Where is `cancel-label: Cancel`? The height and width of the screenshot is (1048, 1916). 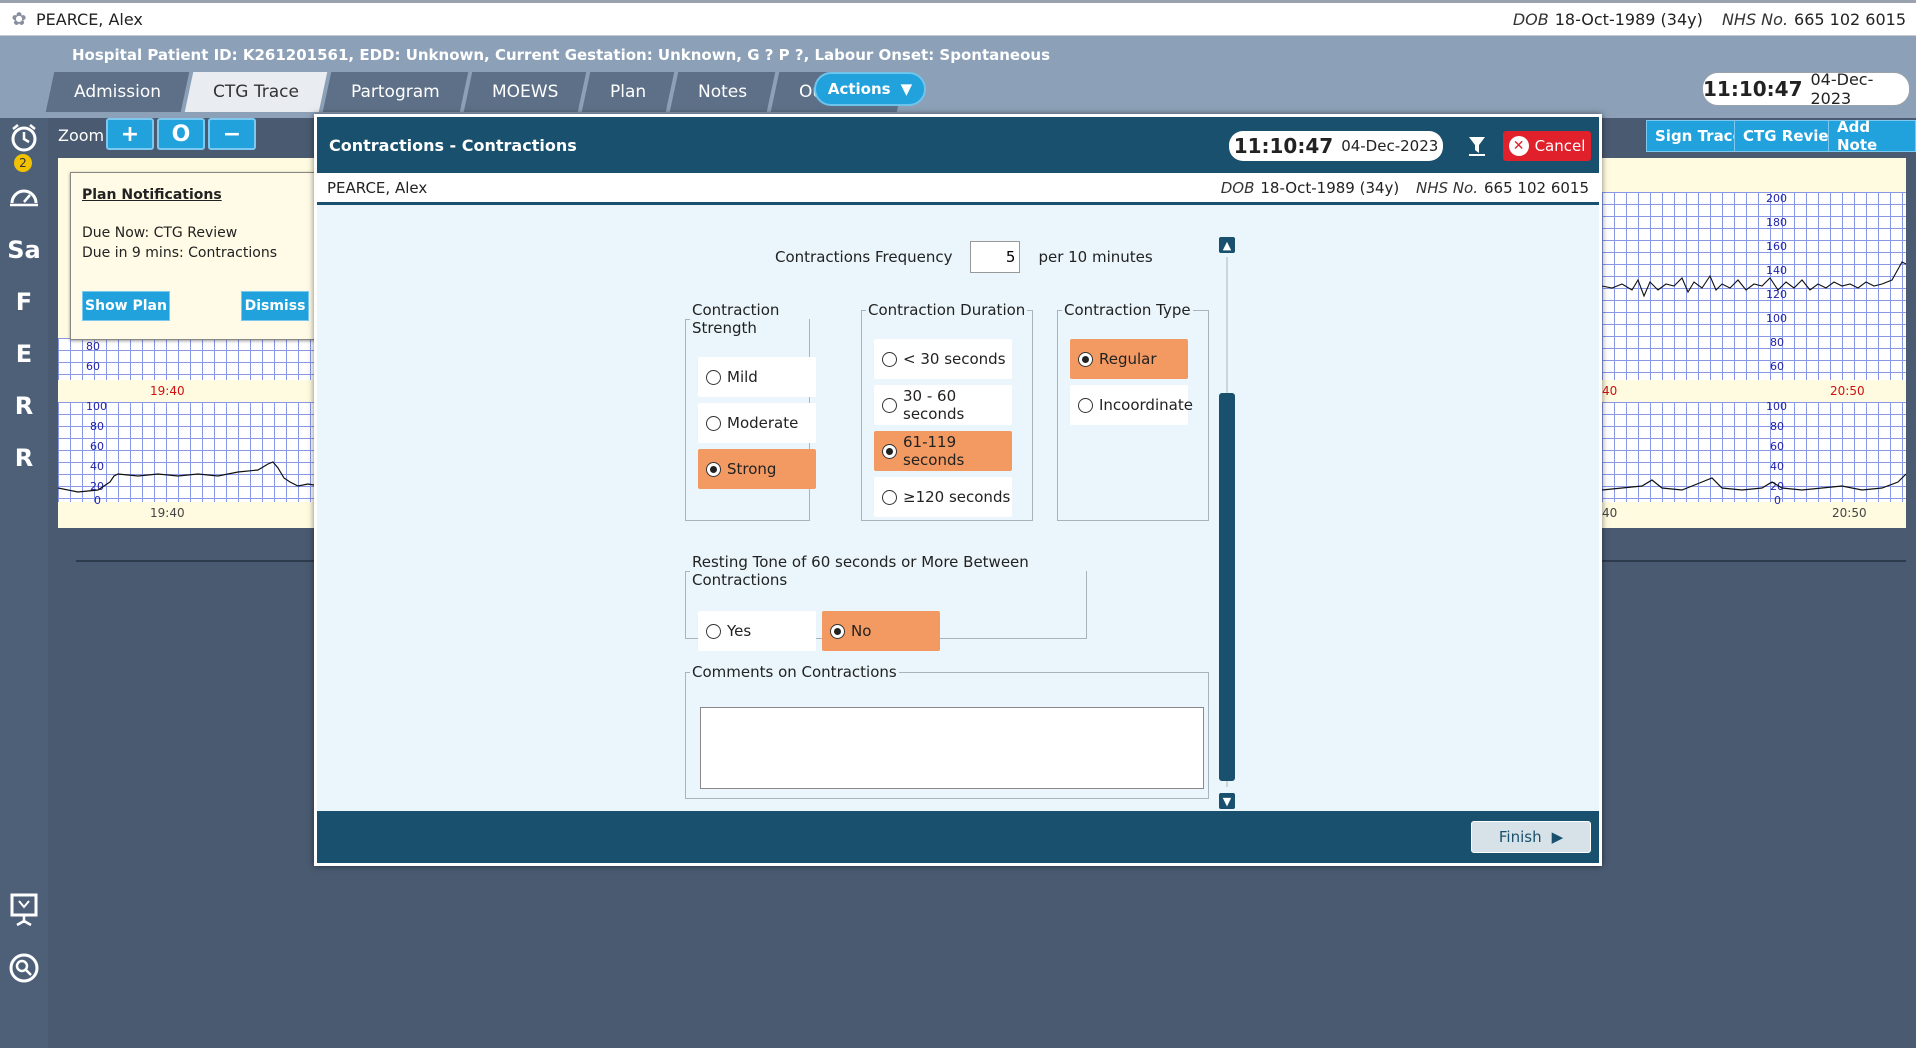 cancel-label: Cancel is located at coordinates (1560, 146).